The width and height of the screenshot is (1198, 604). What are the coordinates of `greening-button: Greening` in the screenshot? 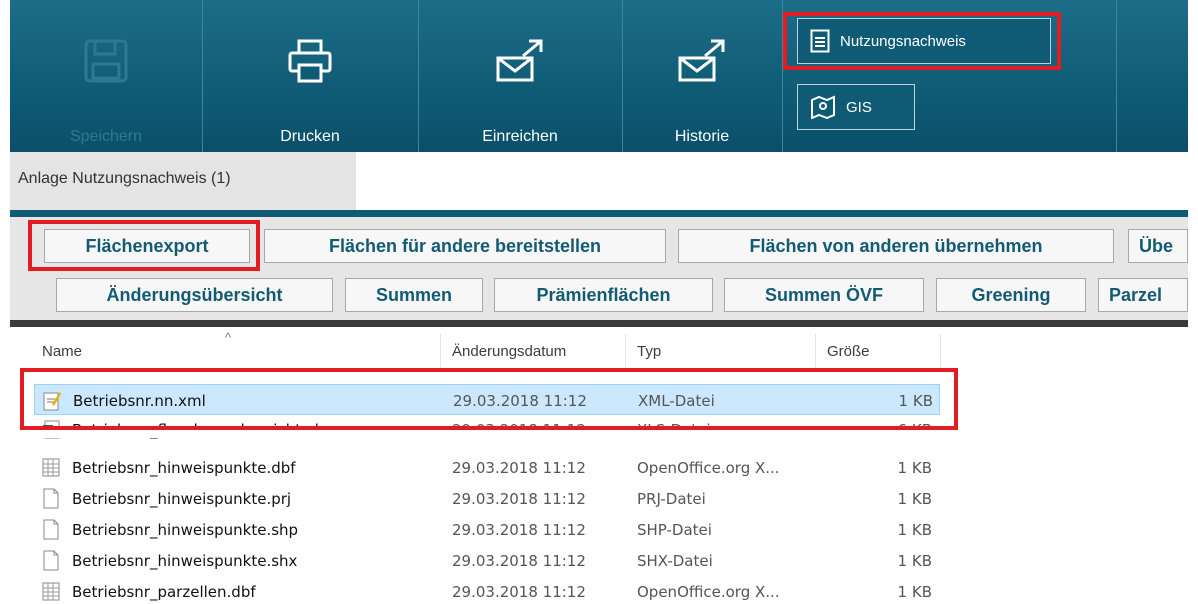 It's located at (1011, 295).